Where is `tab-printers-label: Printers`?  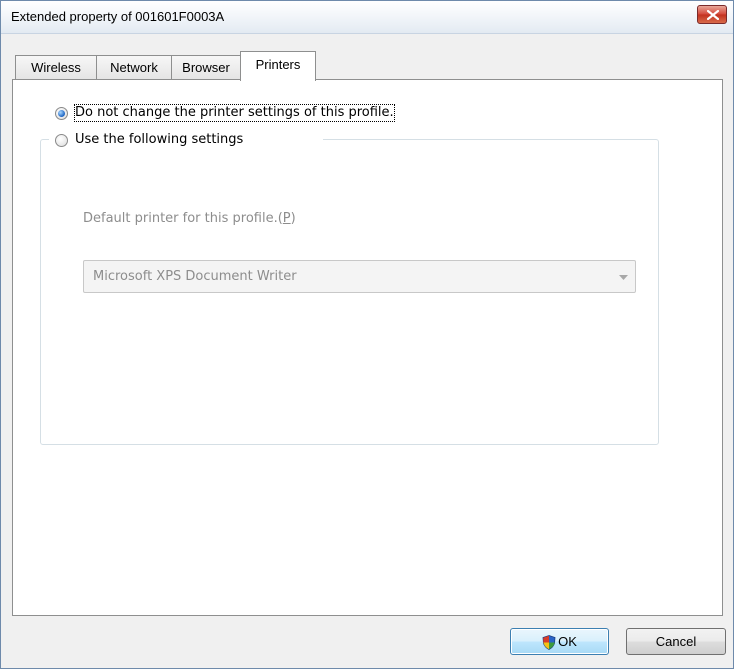 tab-printers-label: Printers is located at coordinates (278, 64).